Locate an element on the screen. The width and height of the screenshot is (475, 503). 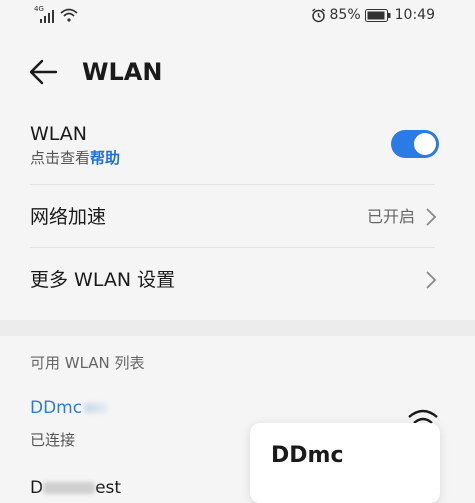
clock: 10:49 is located at coordinates (414, 15).